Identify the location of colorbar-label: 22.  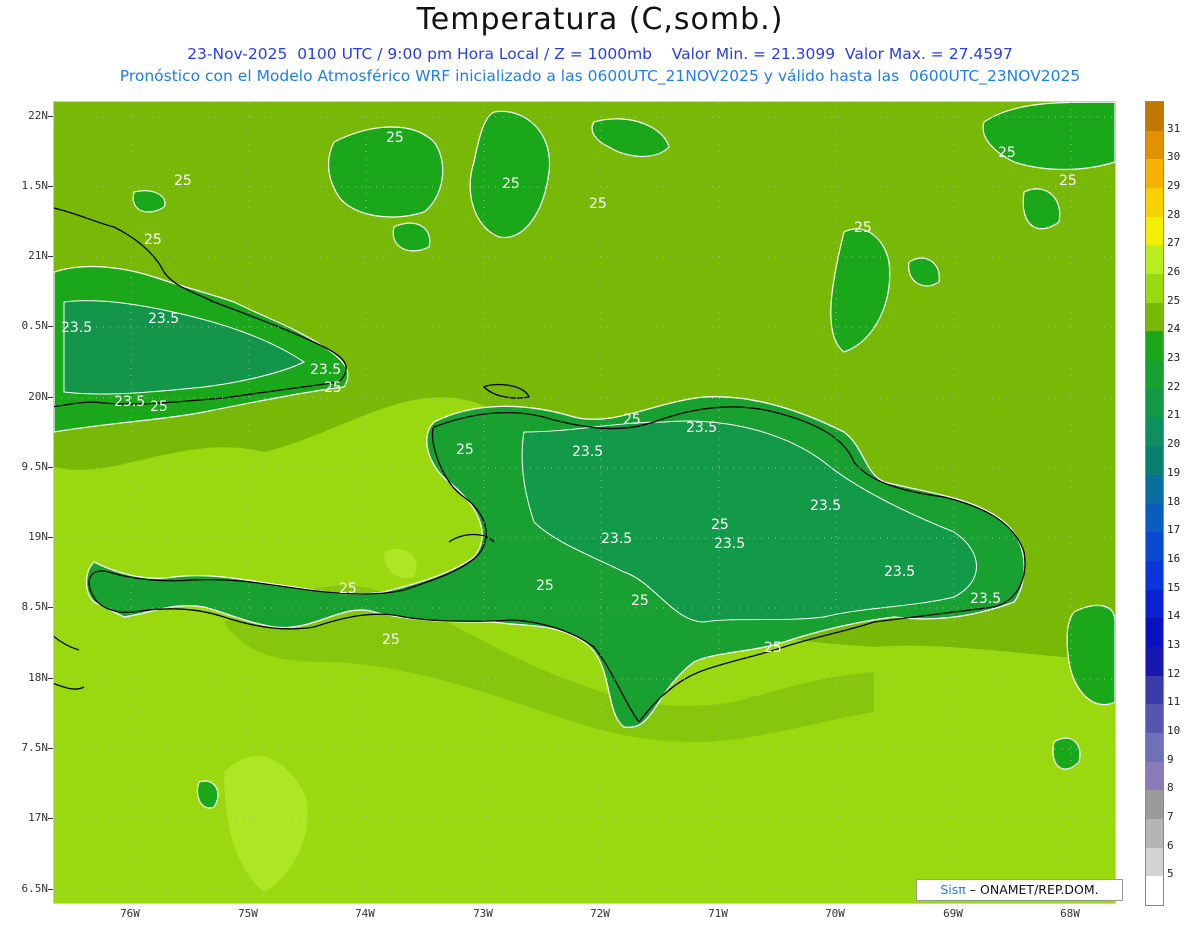
(1174, 386).